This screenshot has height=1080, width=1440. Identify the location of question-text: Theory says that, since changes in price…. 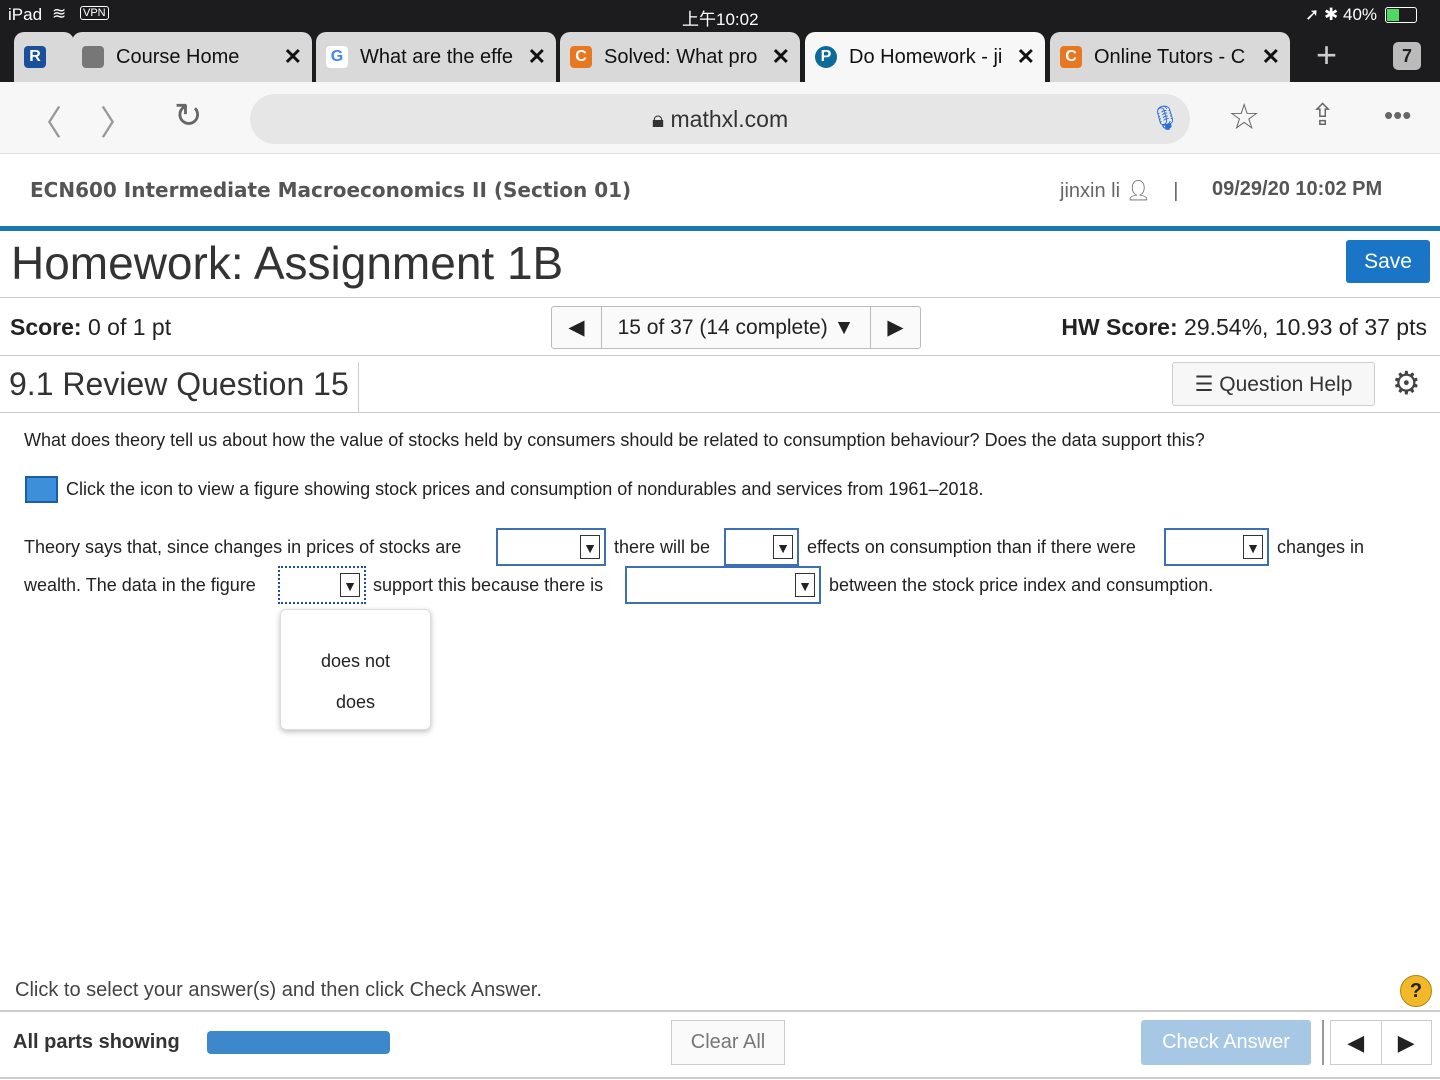
(243, 547).